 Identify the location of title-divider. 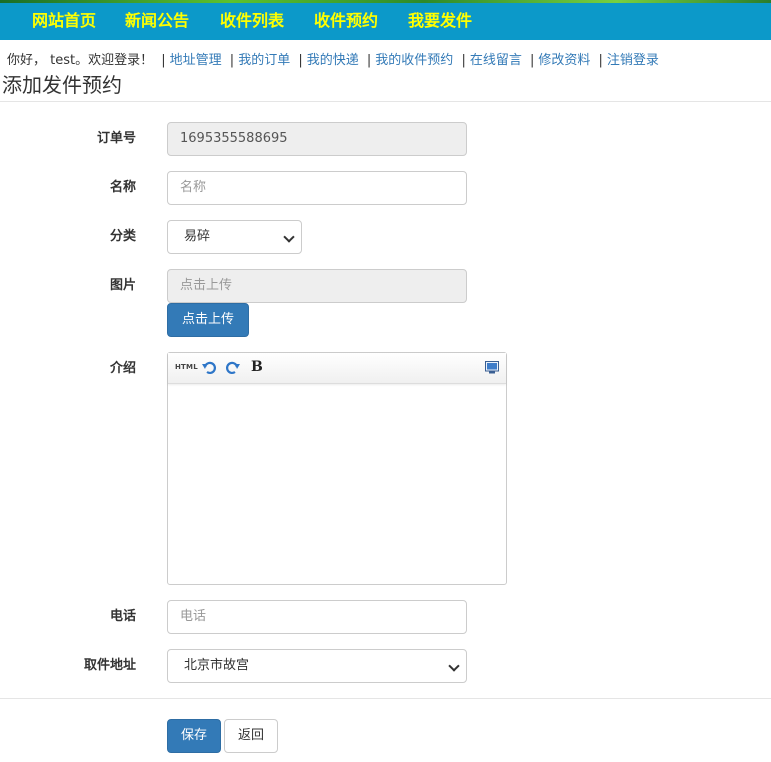
(385, 101).